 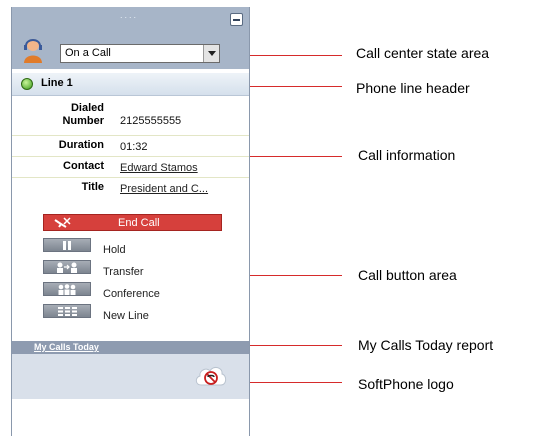 I want to click on end-call-button: End Call, so click(x=132, y=222).